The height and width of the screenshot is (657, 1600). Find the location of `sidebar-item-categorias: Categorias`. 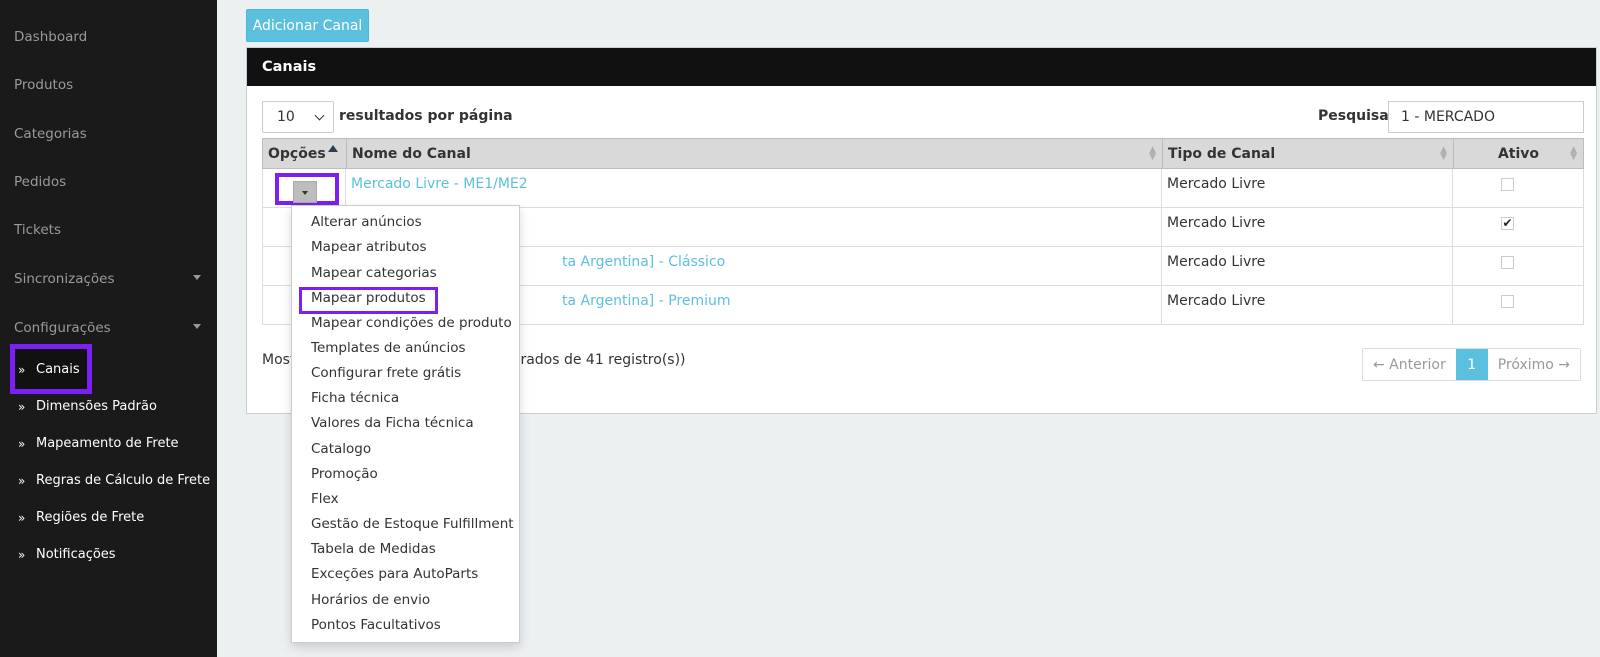

sidebar-item-categorias: Categorias is located at coordinates (50, 134).